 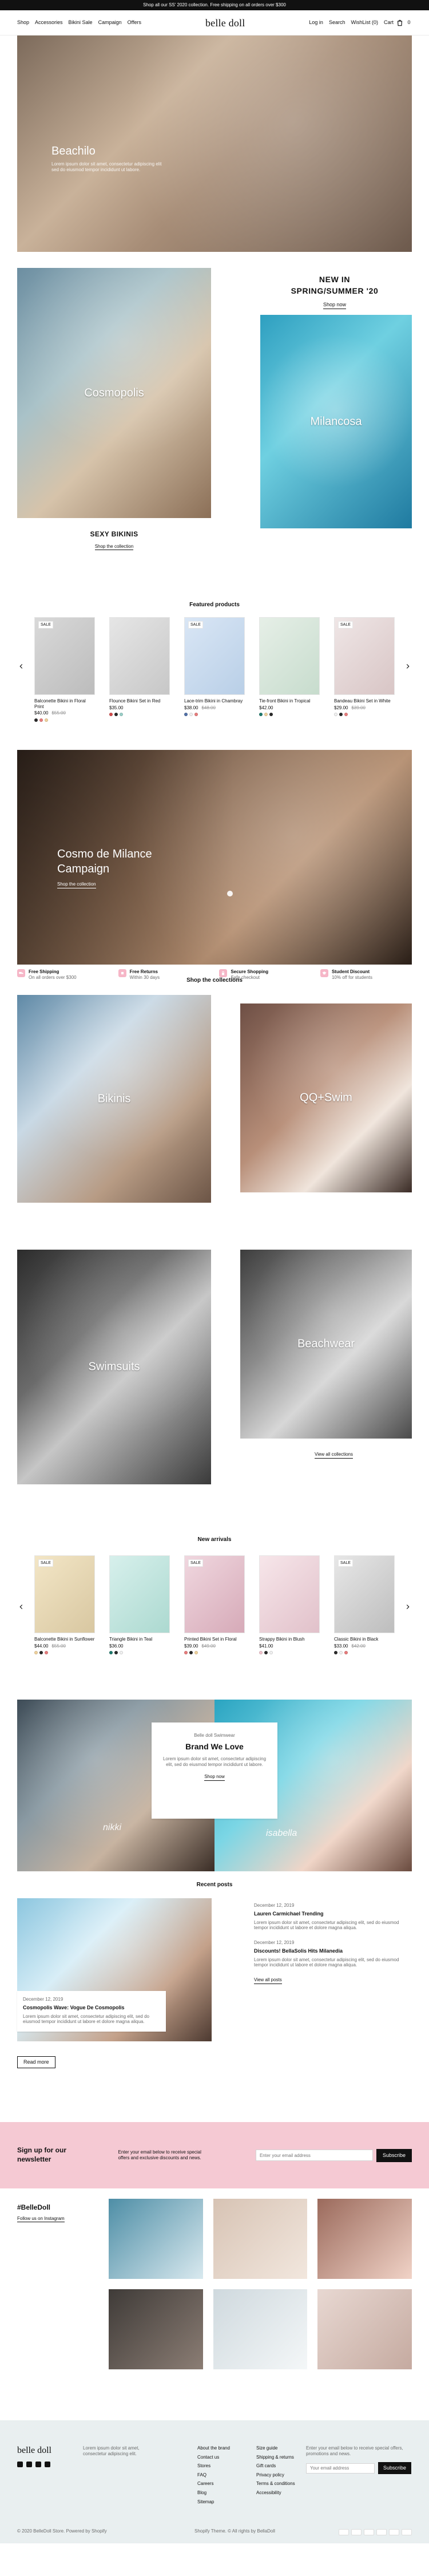 I want to click on footer-link: Terms & conditions, so click(x=290, y=2484).